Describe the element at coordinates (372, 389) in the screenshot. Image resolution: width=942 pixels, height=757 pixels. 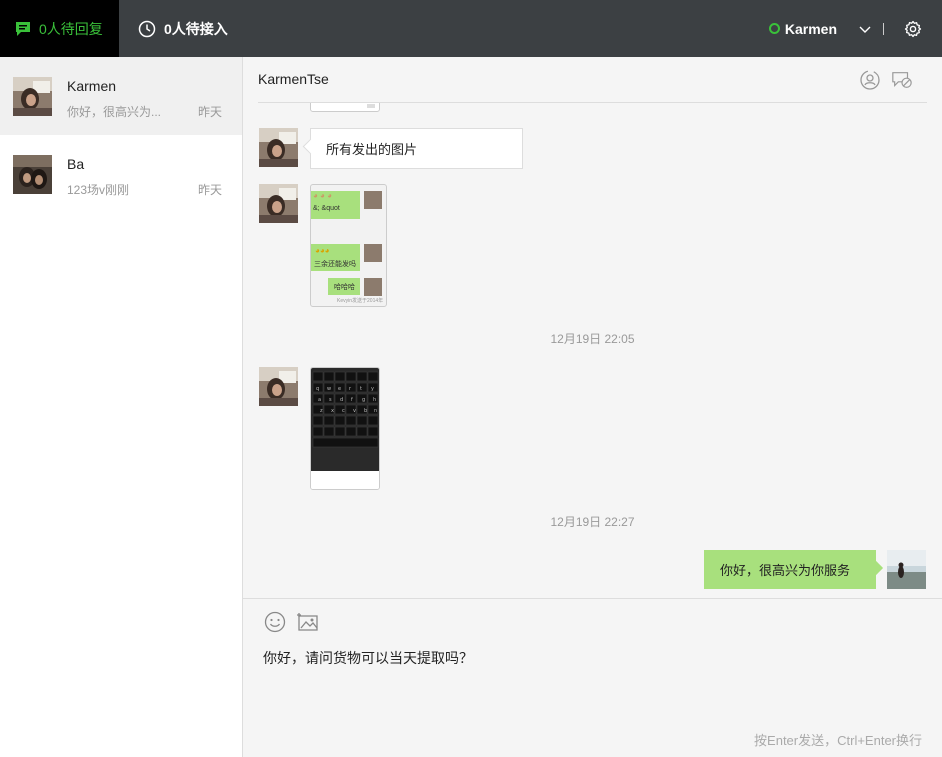
I see `keyboard-key-label: y` at that location.